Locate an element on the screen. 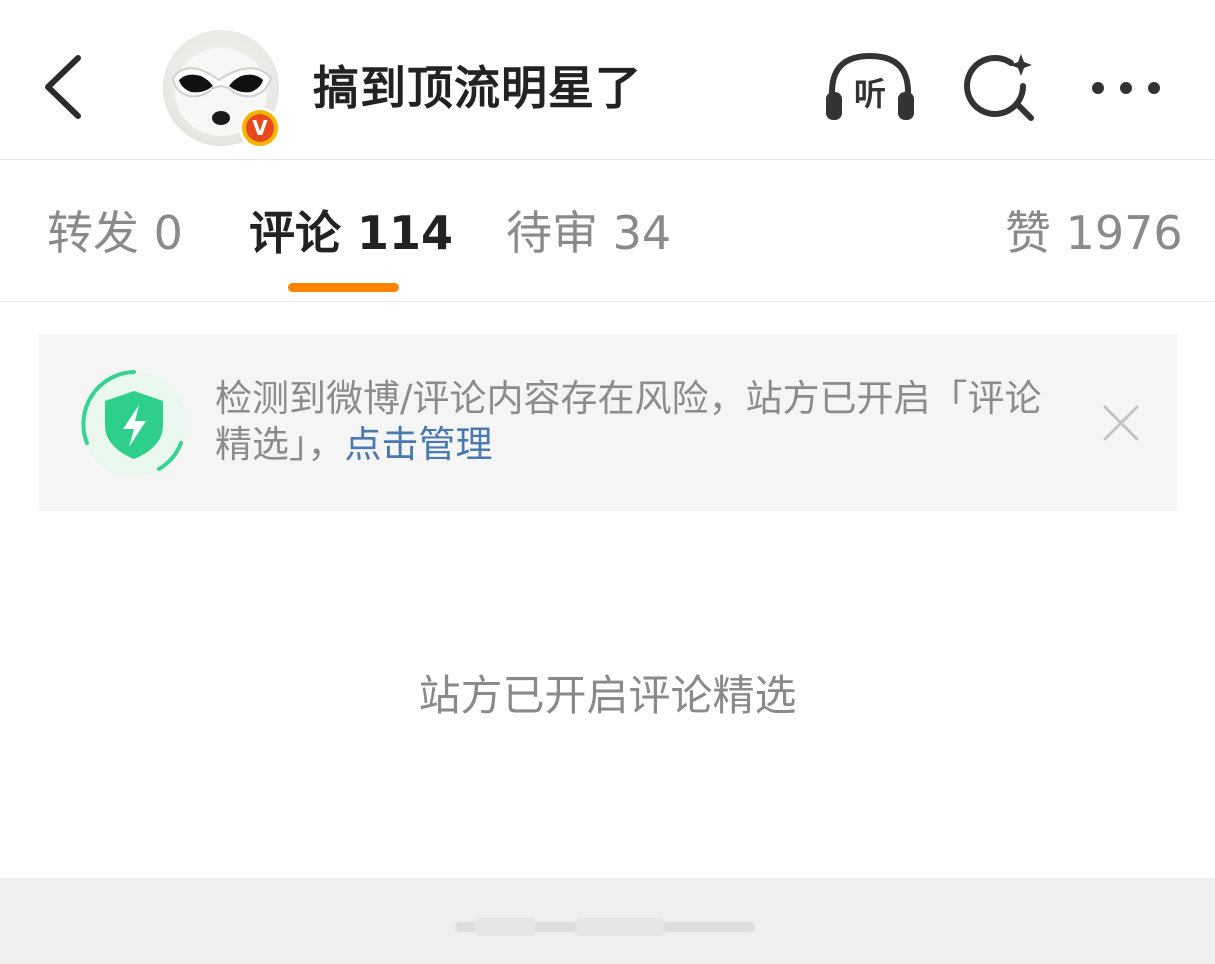 The height and width of the screenshot is (964, 1215). comment-input-placeholder is located at coordinates (605, 927).